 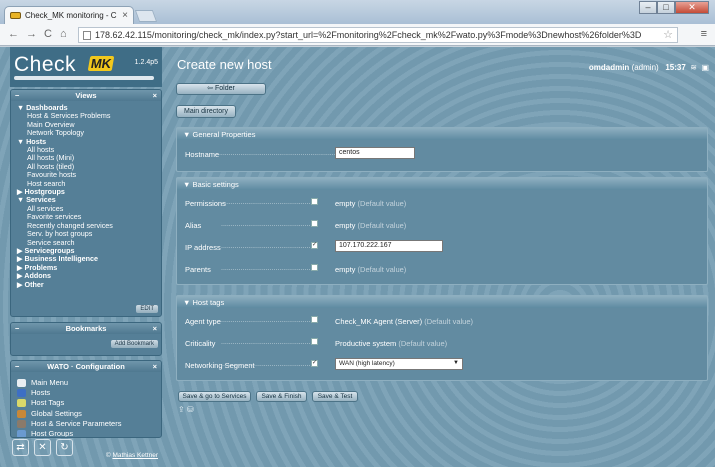 What do you see at coordinates (147, 309) in the screenshot?
I see `edit-views-button: EDIT` at bounding box center [147, 309].